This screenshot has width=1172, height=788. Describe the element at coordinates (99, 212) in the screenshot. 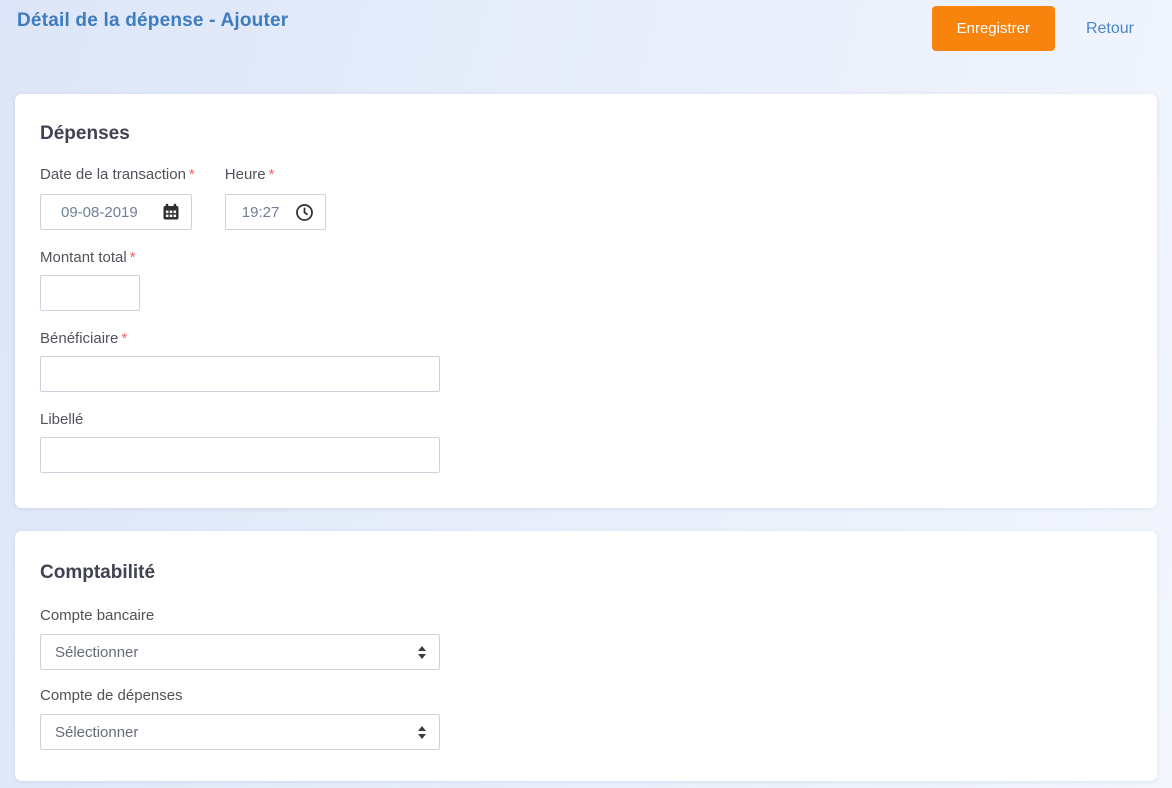

I see `date-value: 09-08-2019` at that location.